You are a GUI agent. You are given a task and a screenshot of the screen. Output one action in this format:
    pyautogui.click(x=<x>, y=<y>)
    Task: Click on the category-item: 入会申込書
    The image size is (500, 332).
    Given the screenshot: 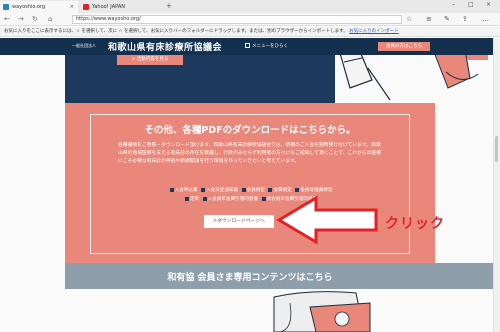 What is the action you would take?
    pyautogui.click(x=183, y=190)
    